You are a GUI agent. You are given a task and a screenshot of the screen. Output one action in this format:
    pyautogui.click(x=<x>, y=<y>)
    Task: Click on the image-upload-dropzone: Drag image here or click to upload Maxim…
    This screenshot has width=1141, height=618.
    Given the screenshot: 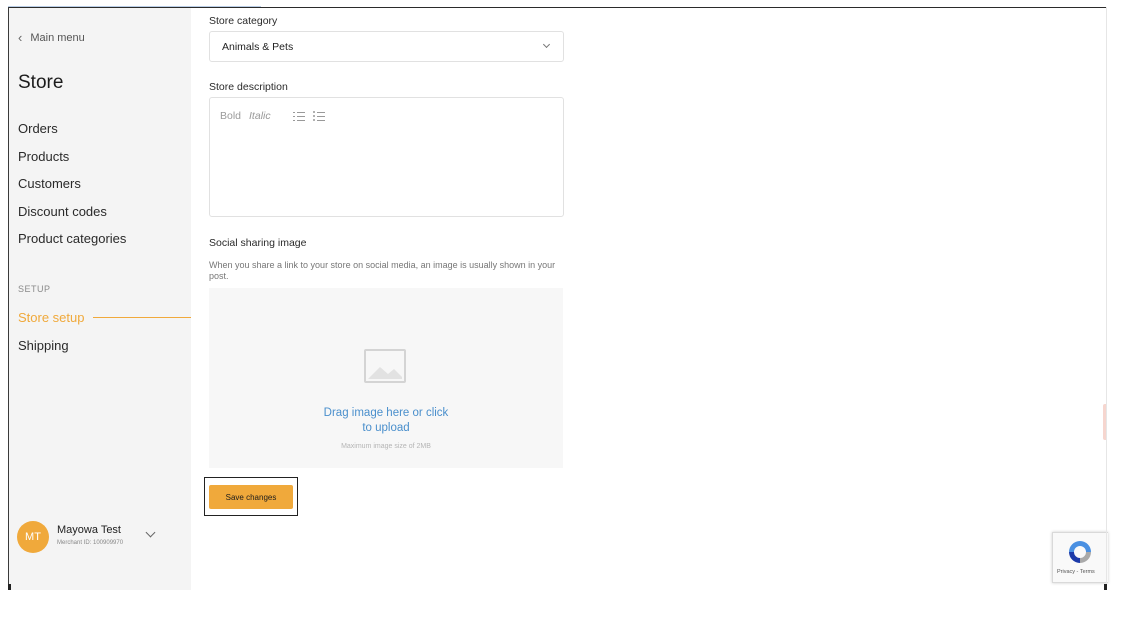 What is the action you would take?
    pyautogui.click(x=386, y=378)
    